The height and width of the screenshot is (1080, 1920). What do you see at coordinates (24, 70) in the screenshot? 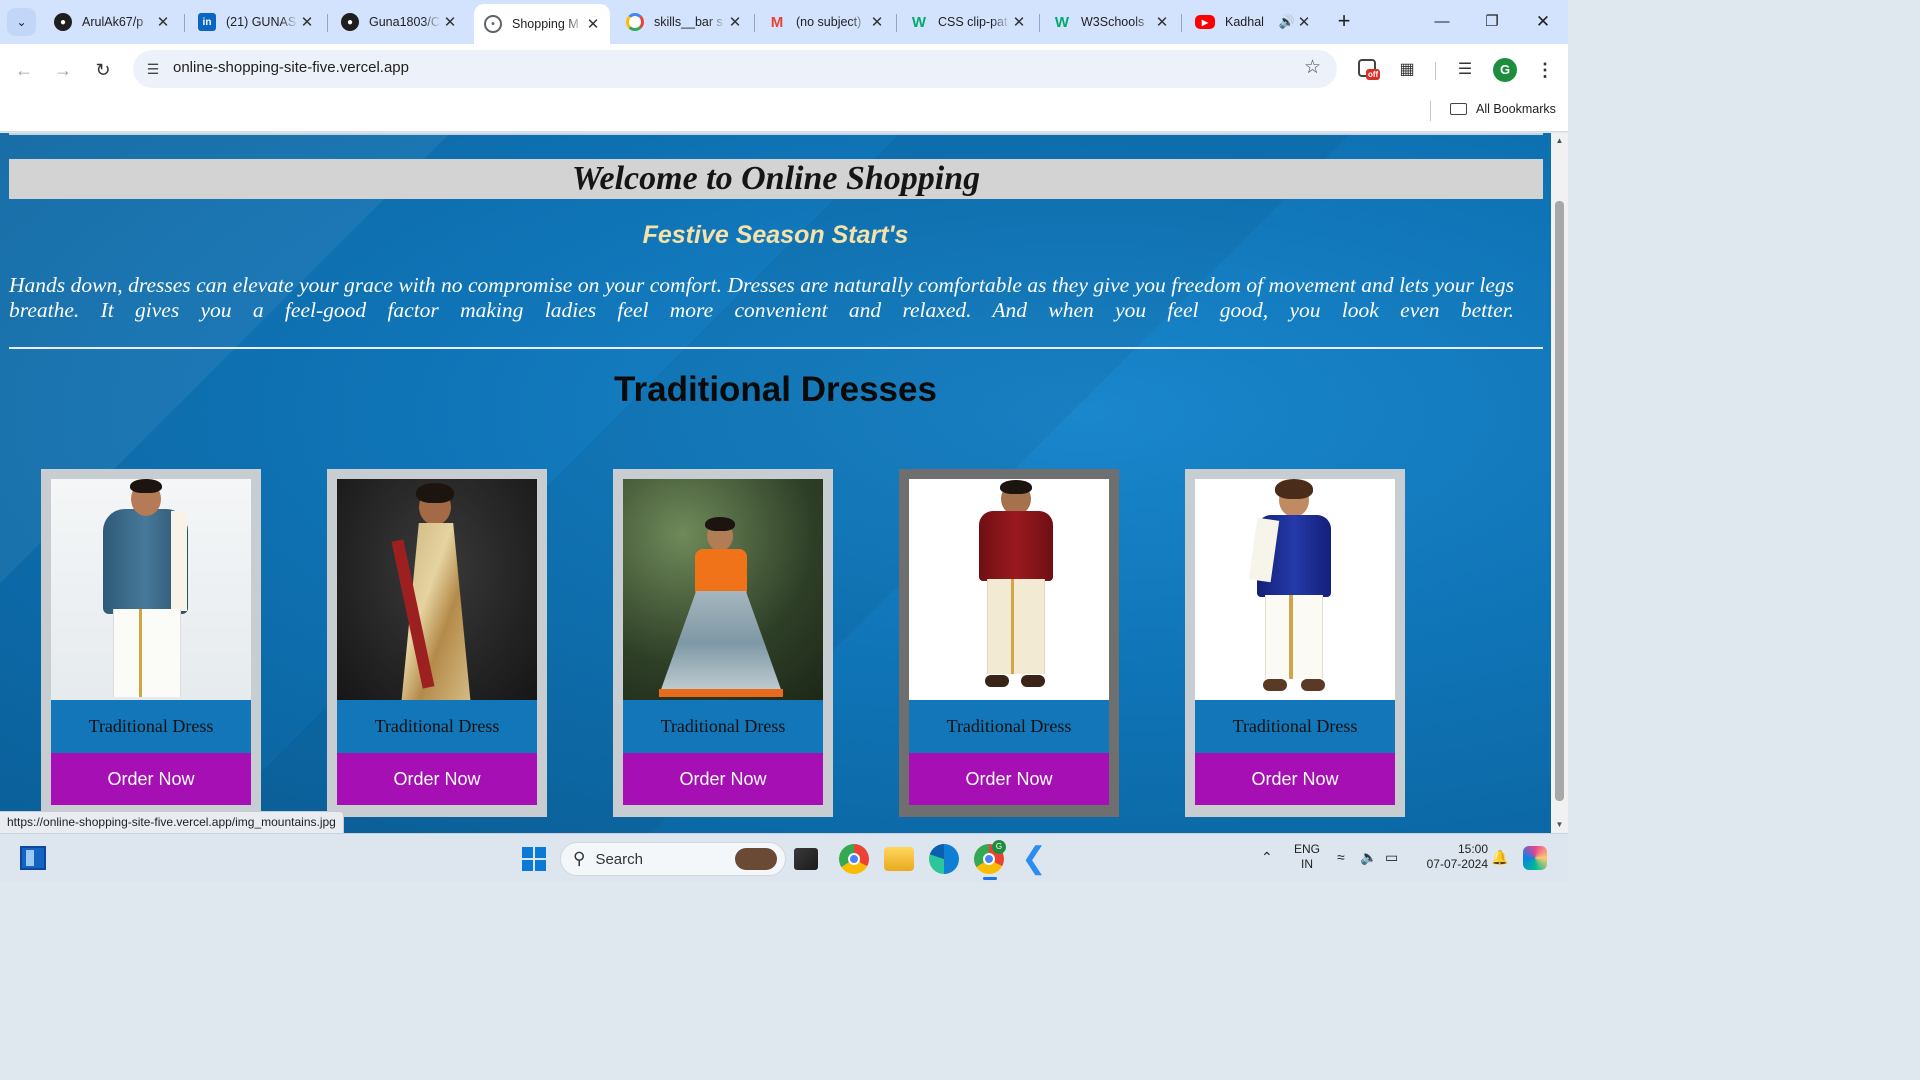
I see `back-button: ←` at bounding box center [24, 70].